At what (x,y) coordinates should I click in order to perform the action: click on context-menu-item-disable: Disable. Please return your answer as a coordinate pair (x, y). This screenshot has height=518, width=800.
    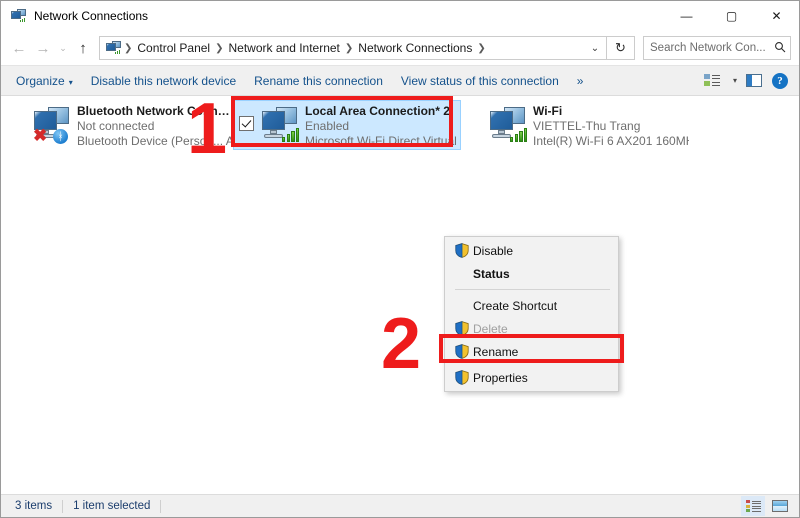
    Looking at the image, I should click on (531, 250).